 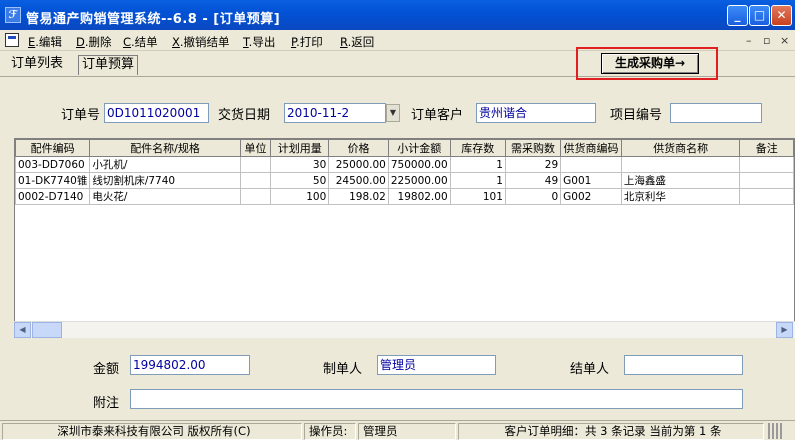 What do you see at coordinates (255, 148) in the screenshot?
I see `column-header: 单位` at bounding box center [255, 148].